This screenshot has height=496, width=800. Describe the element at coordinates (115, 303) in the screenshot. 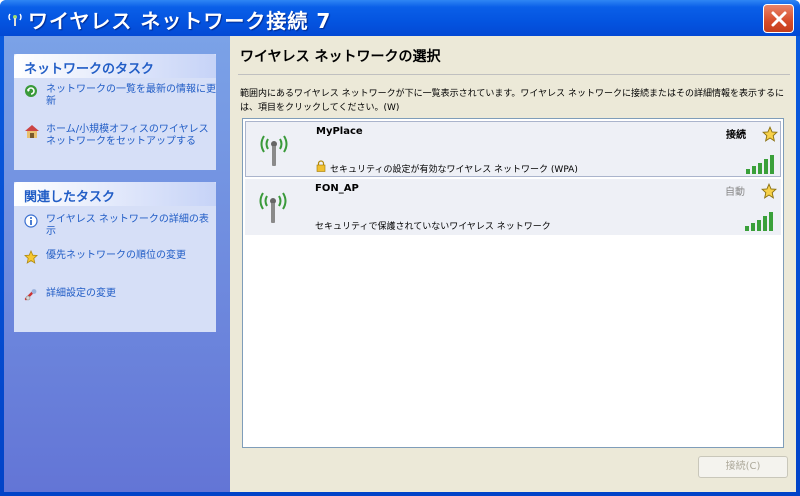

I see `change-advanced-settings-link: 詳細設定の変更` at that location.